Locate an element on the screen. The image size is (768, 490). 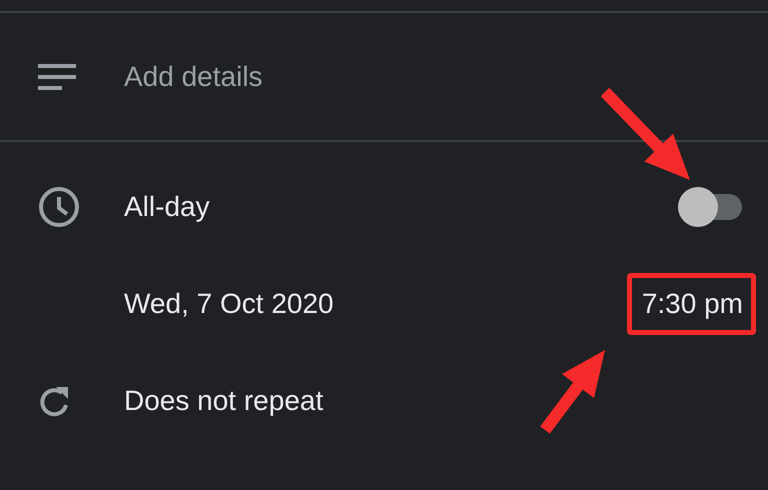
repeat-label: Does not repeat is located at coordinates (224, 400).